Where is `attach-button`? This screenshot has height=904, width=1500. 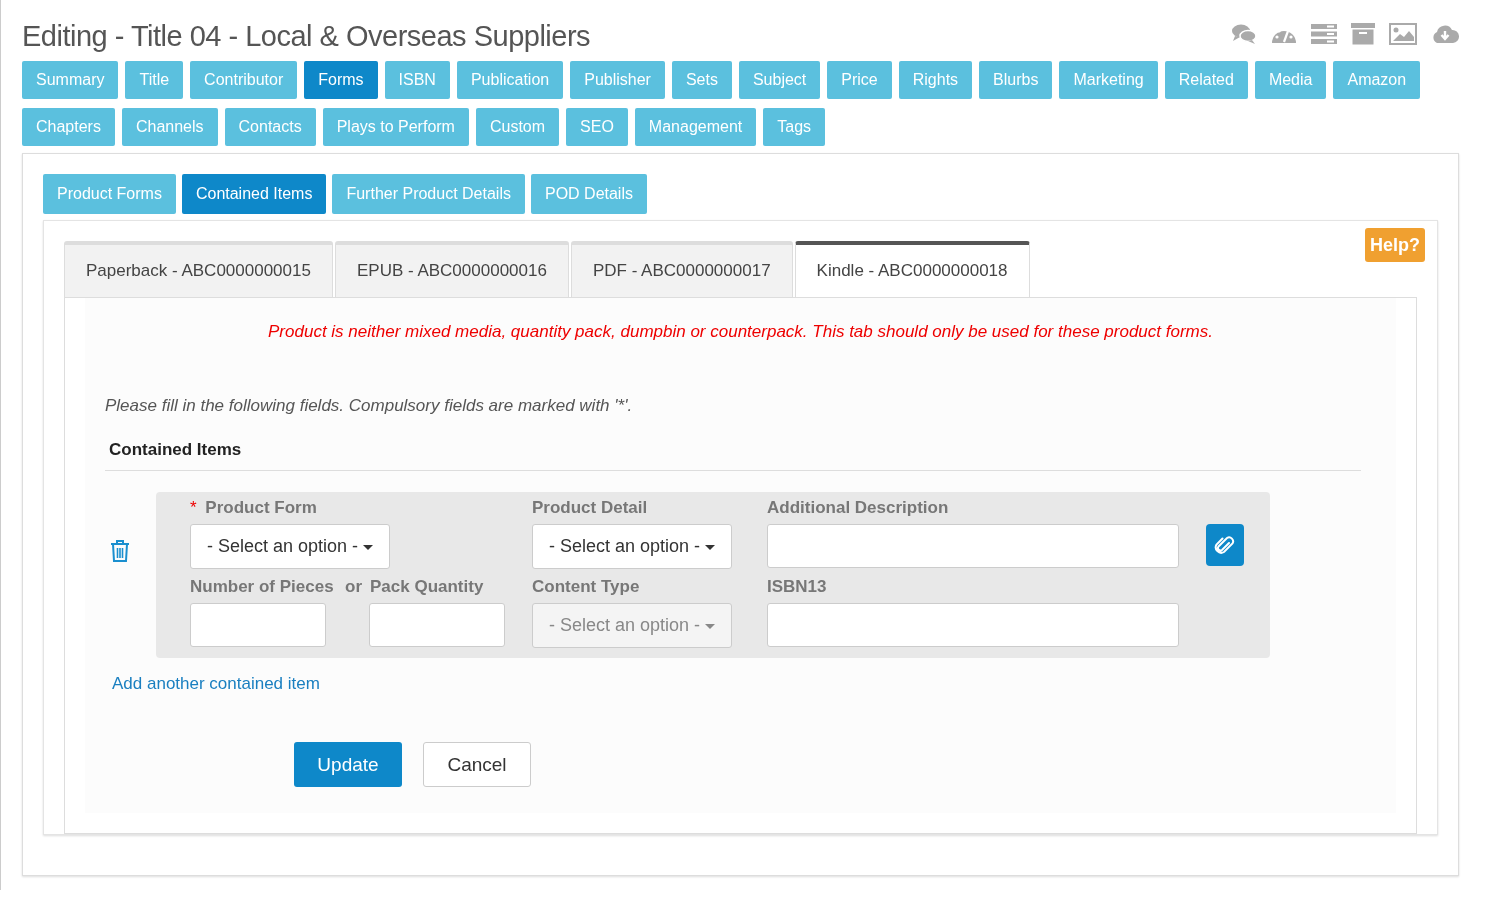
attach-button is located at coordinates (1225, 545).